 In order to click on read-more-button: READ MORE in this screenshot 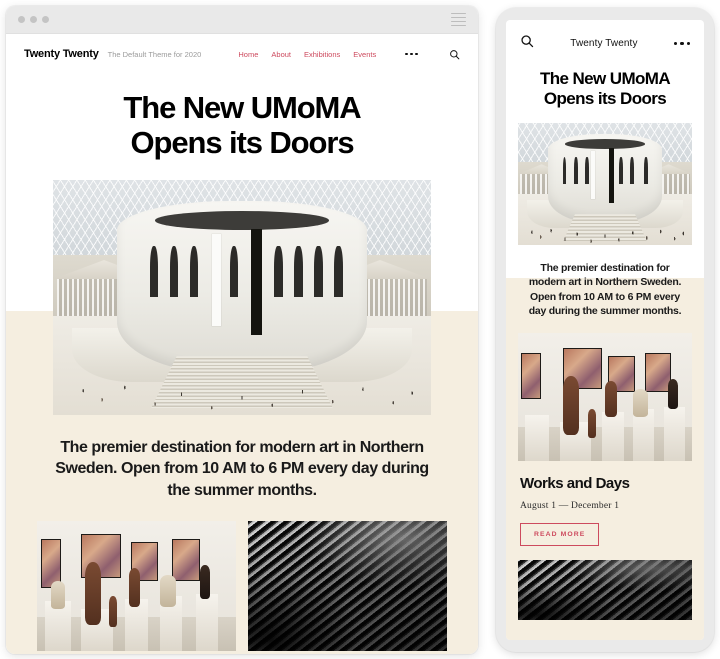, I will do `click(560, 534)`.